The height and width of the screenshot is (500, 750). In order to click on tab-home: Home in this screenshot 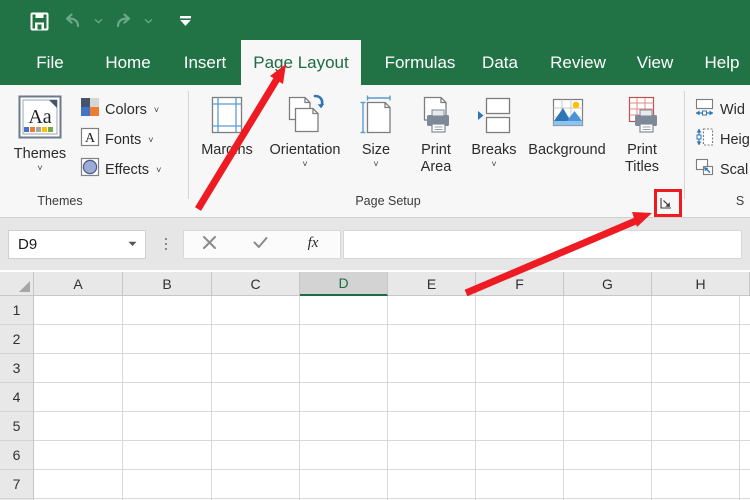, I will do `click(128, 62)`.